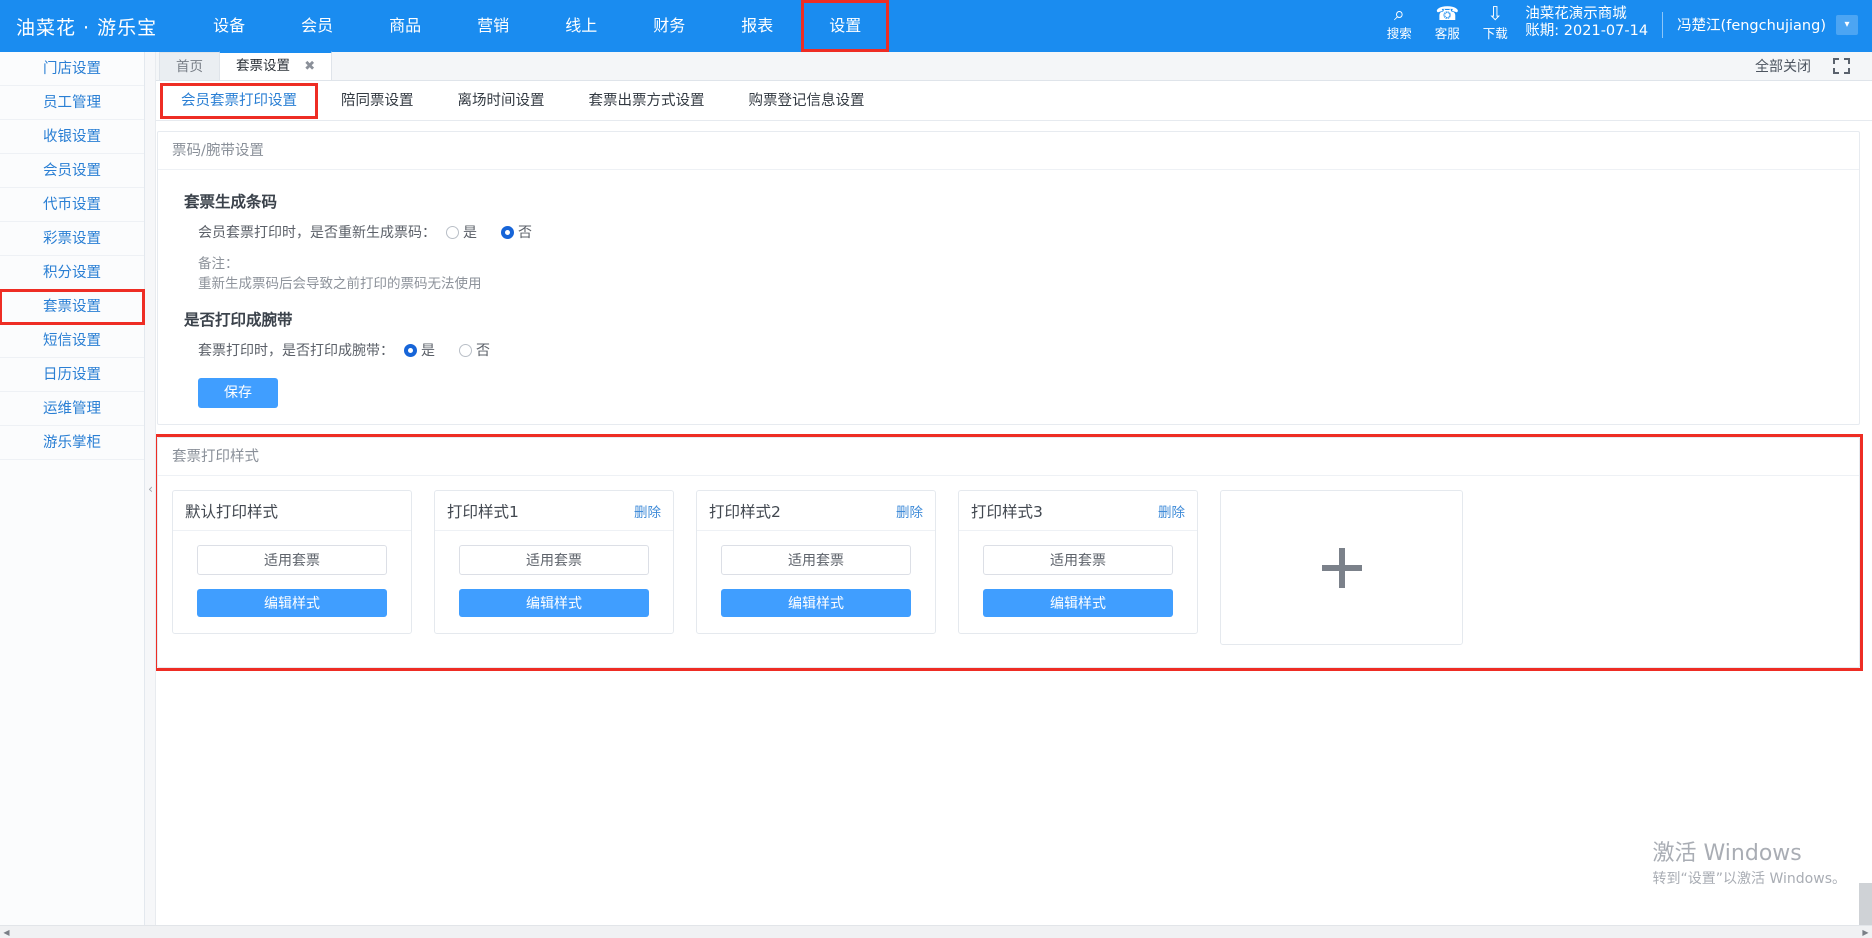  I want to click on card-body: 适用套票 编辑样式, so click(1078, 582).